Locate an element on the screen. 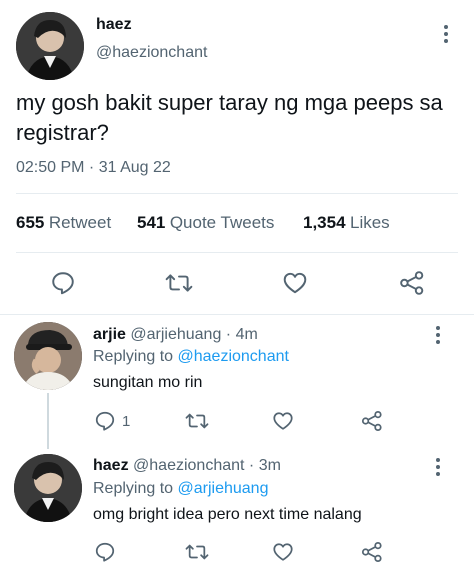  reply-count: 1 is located at coordinates (126, 421).